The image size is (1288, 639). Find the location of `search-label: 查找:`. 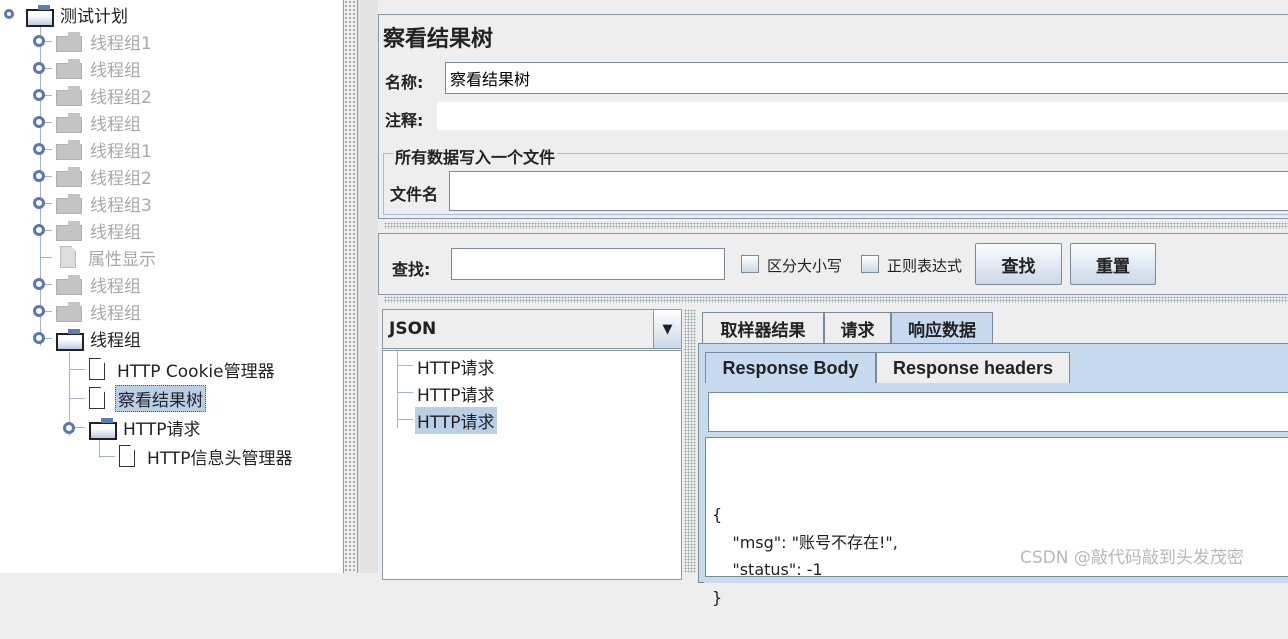

search-label: 查找: is located at coordinates (411, 269).